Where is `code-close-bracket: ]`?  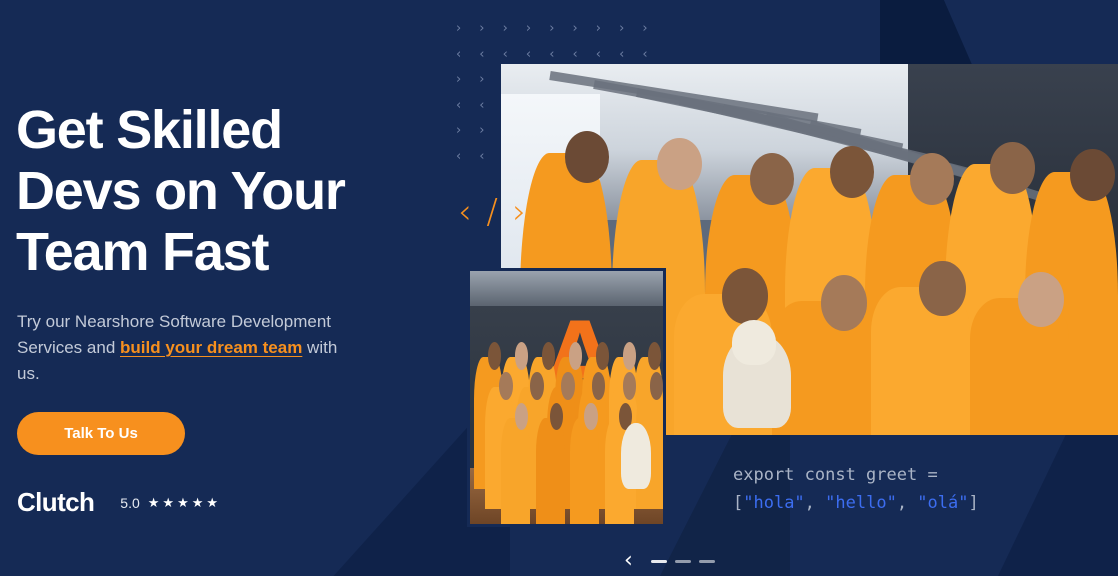 code-close-bracket: ] is located at coordinates (973, 503).